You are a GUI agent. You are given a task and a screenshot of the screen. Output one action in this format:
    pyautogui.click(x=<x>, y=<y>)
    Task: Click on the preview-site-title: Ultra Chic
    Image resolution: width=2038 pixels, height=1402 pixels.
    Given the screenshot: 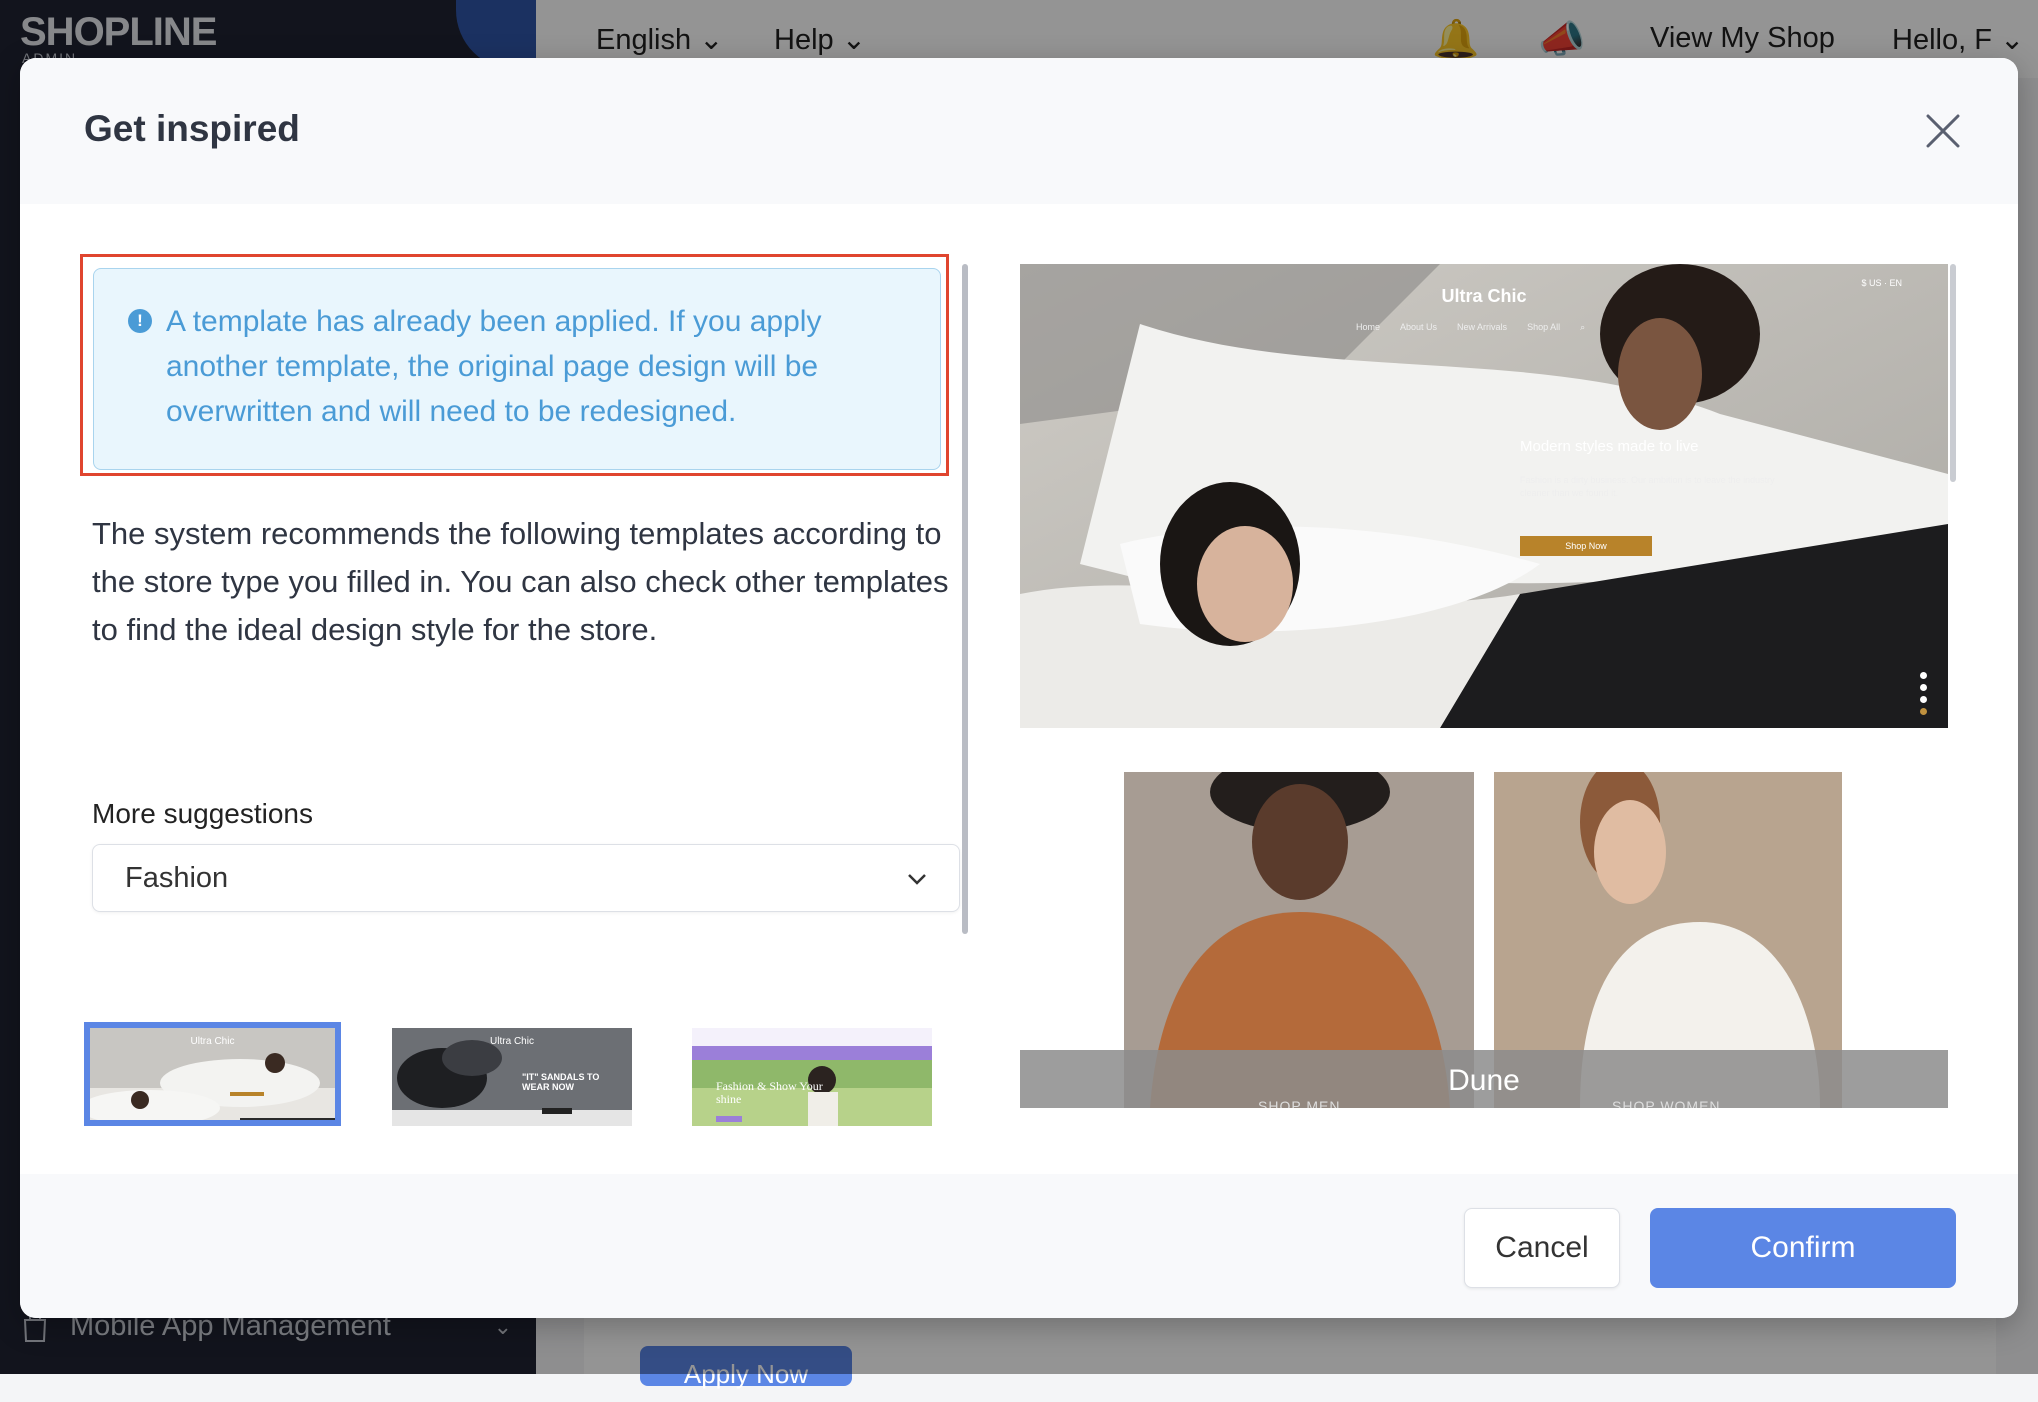 What is the action you would take?
    pyautogui.click(x=1484, y=296)
    